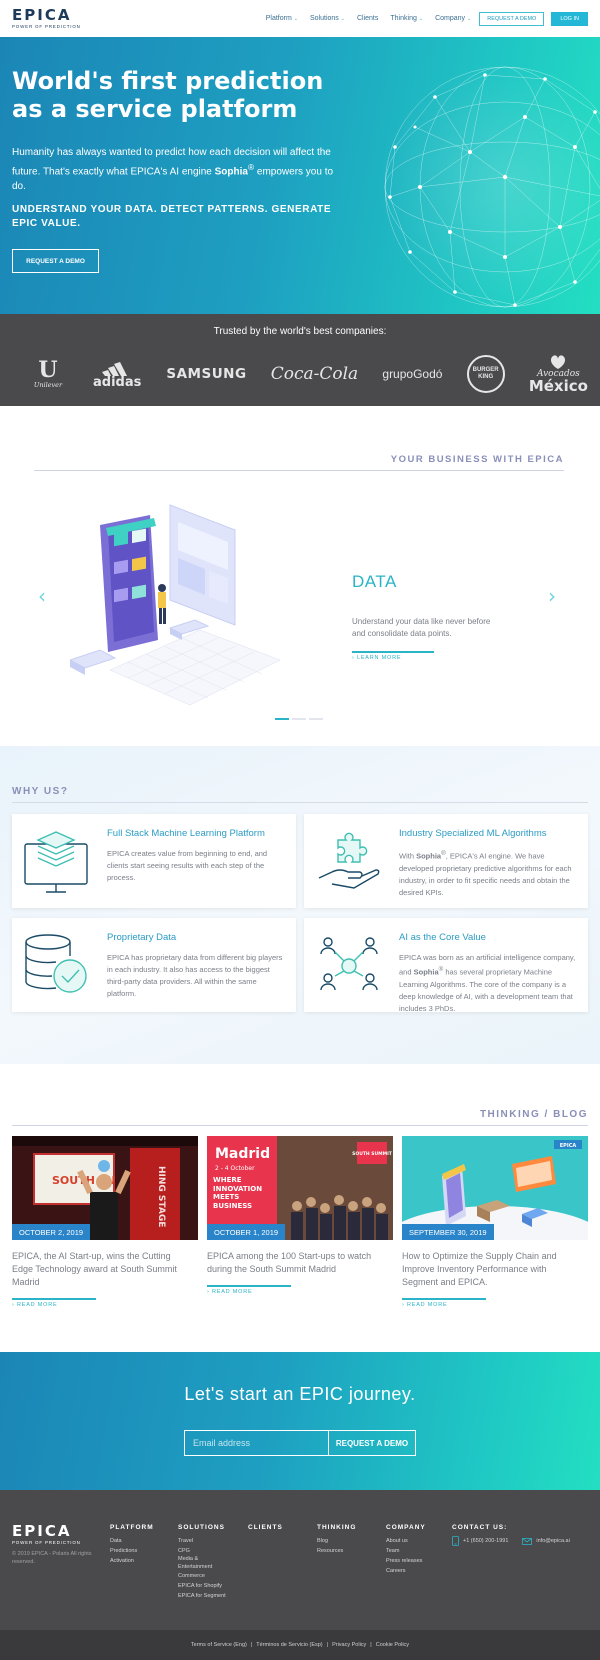 Image resolution: width=600 pixels, height=1660 pixels. Describe the element at coordinates (265, 1527) in the screenshot. I see `footer-col-title: CLIENTS` at that location.